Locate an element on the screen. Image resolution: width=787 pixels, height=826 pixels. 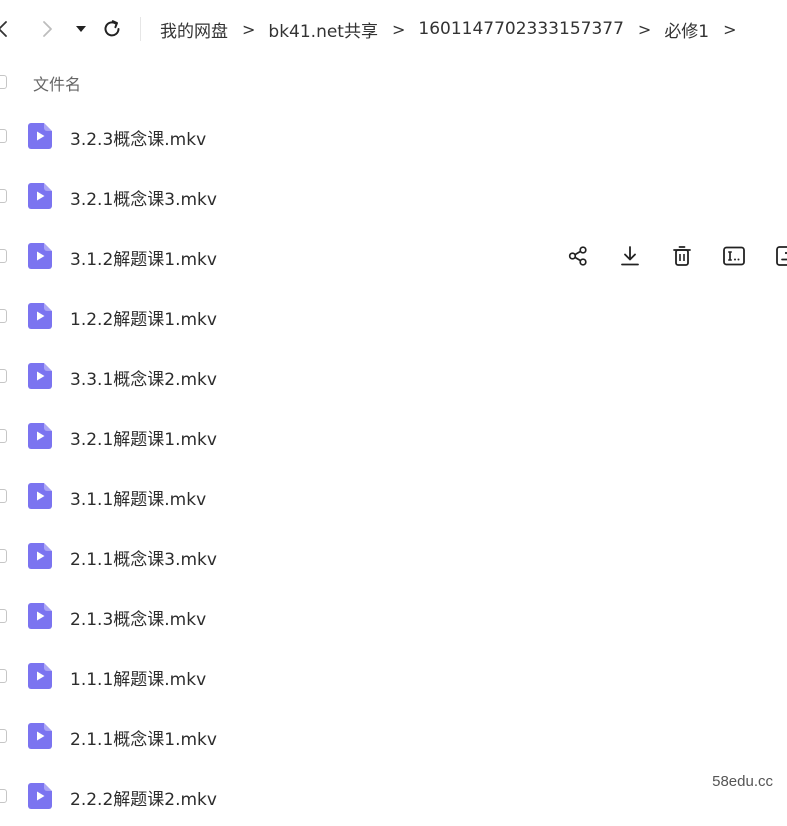
back-button is located at coordinates (8, 29).